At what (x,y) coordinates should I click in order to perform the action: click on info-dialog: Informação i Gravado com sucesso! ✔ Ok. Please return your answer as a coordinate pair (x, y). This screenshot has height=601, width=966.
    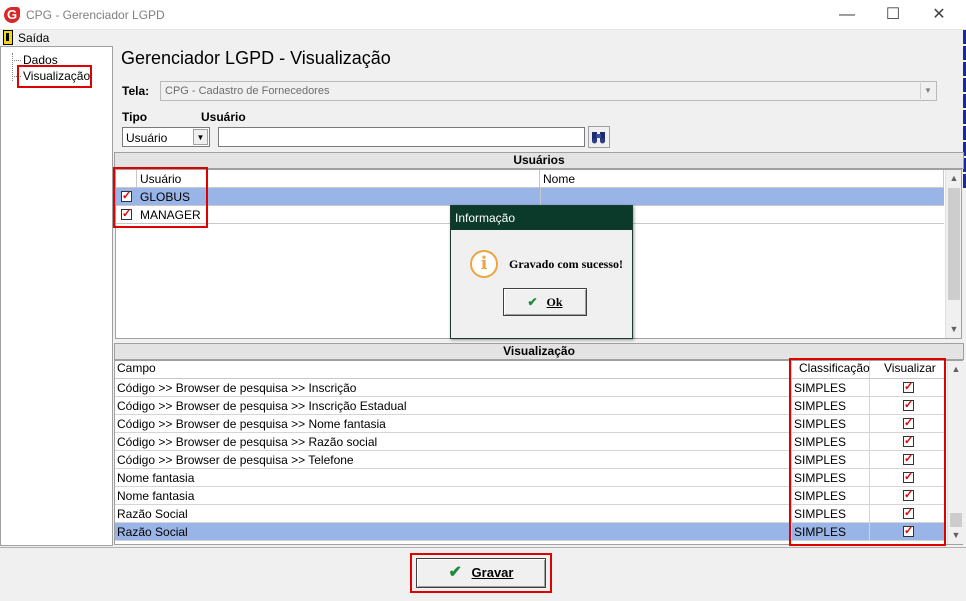
    Looking at the image, I should click on (541, 272).